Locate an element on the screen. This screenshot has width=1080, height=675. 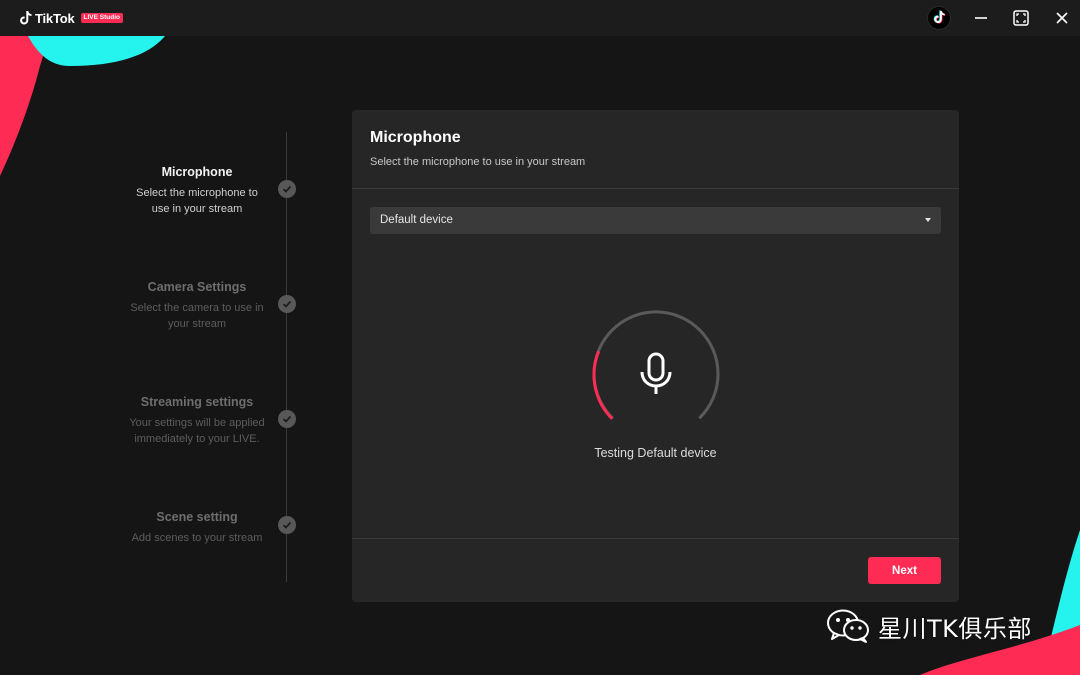
step-title: Streaming settings is located at coordinates (197, 402).